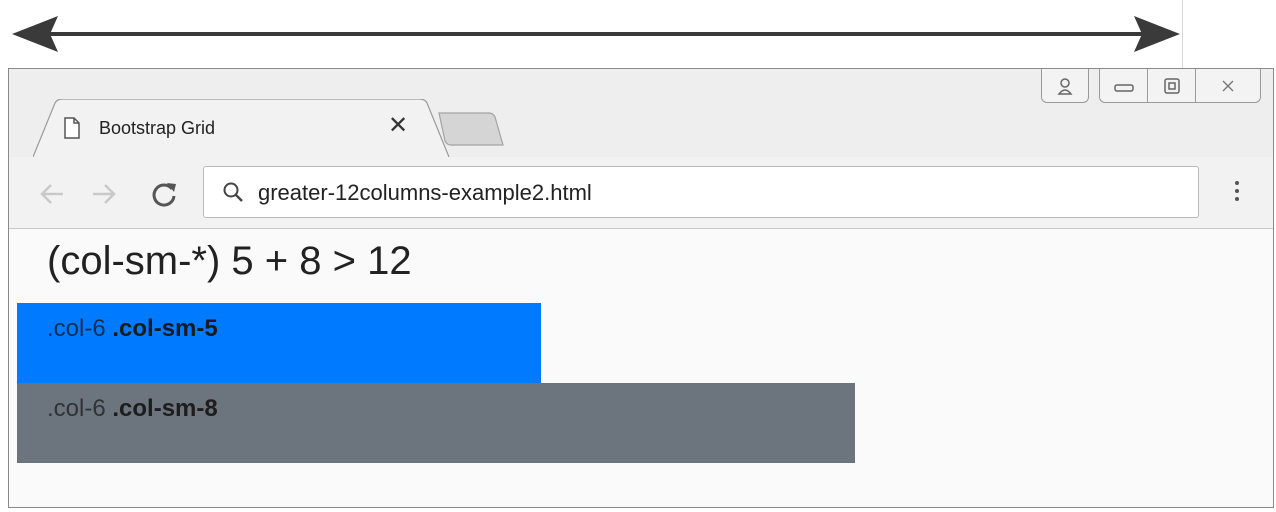  What do you see at coordinates (1182, 34) in the screenshot?
I see `viewport-edge-guide` at bounding box center [1182, 34].